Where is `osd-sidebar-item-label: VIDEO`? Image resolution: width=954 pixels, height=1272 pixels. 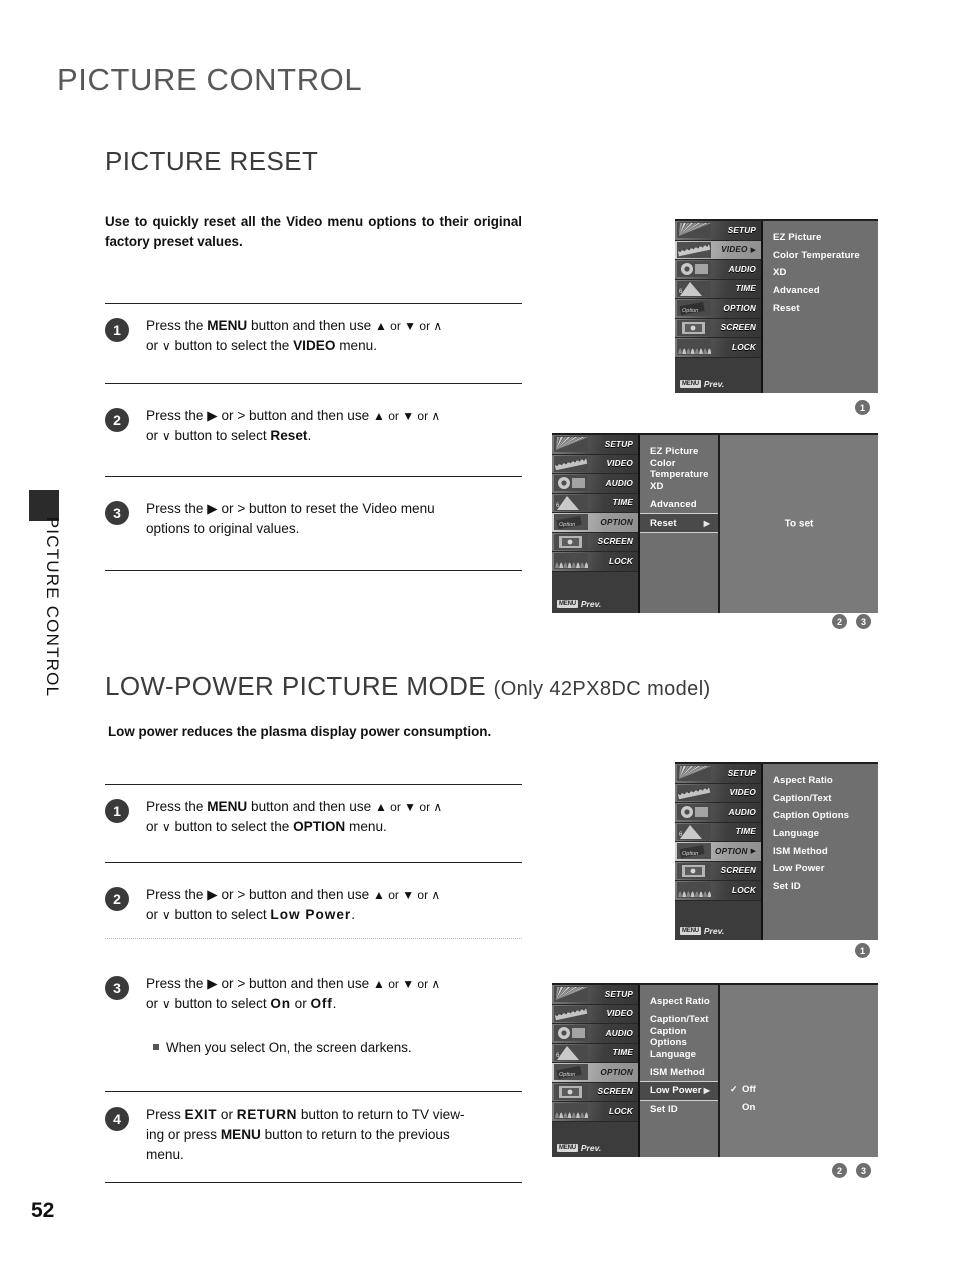
osd-sidebar-item-label: VIDEO is located at coordinates (619, 1014).